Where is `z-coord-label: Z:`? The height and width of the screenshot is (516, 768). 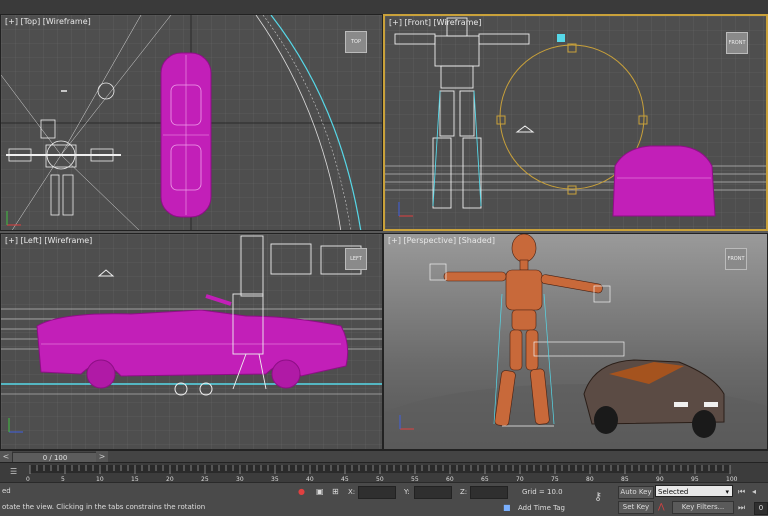
z-coord-label: Z: is located at coordinates (464, 492).